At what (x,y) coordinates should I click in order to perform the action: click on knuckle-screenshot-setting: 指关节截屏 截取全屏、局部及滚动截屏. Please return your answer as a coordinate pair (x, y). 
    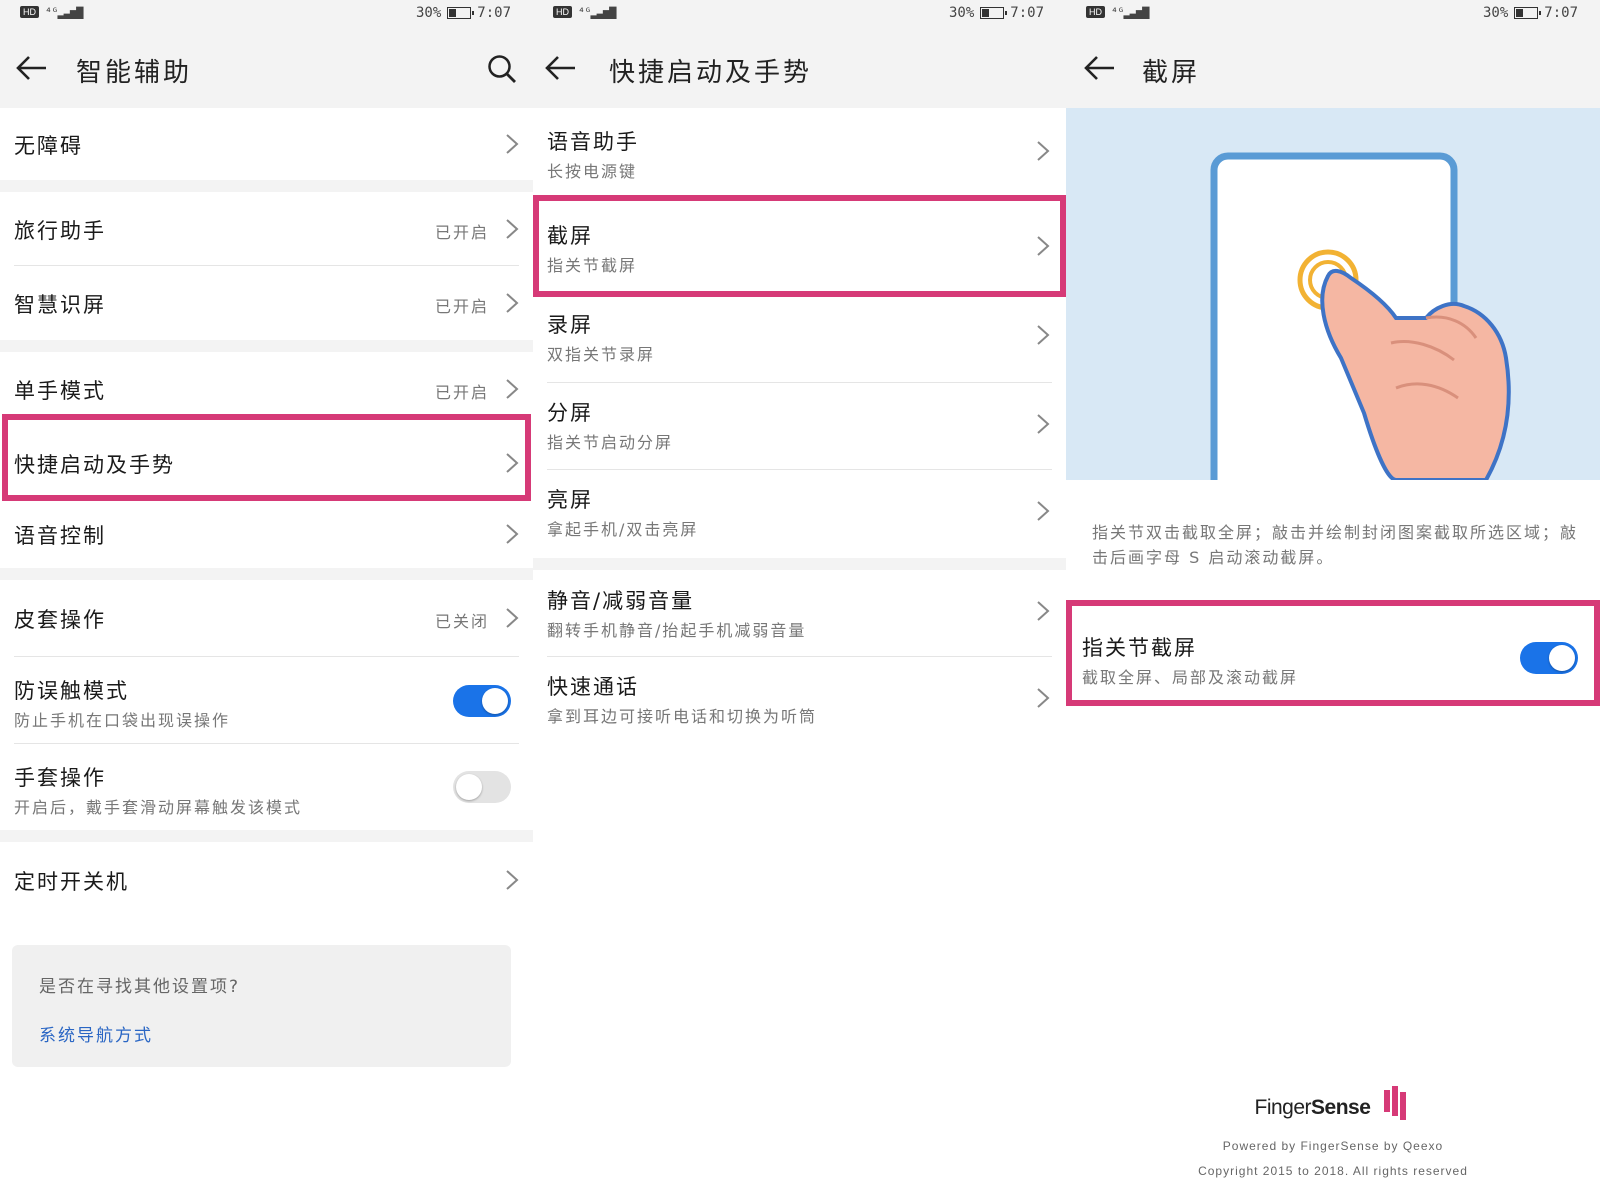
    Looking at the image, I should click on (1333, 654).